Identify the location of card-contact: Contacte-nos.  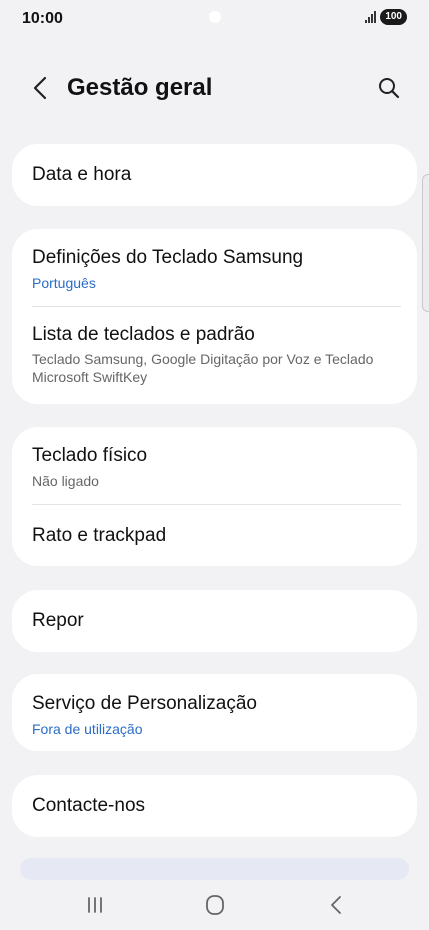
(214, 806).